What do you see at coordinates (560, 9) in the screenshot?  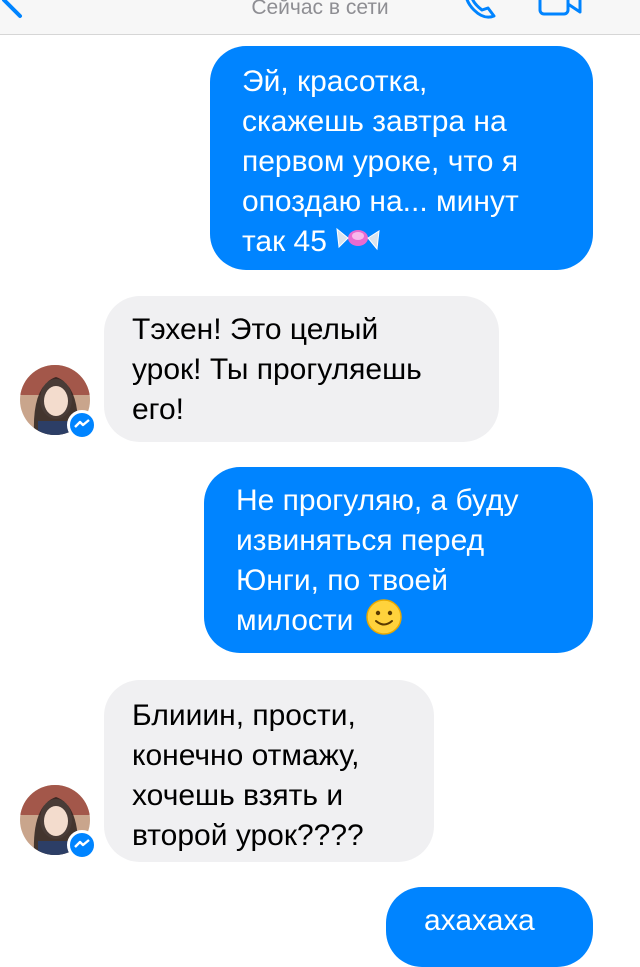 I see `video-camera-icon` at bounding box center [560, 9].